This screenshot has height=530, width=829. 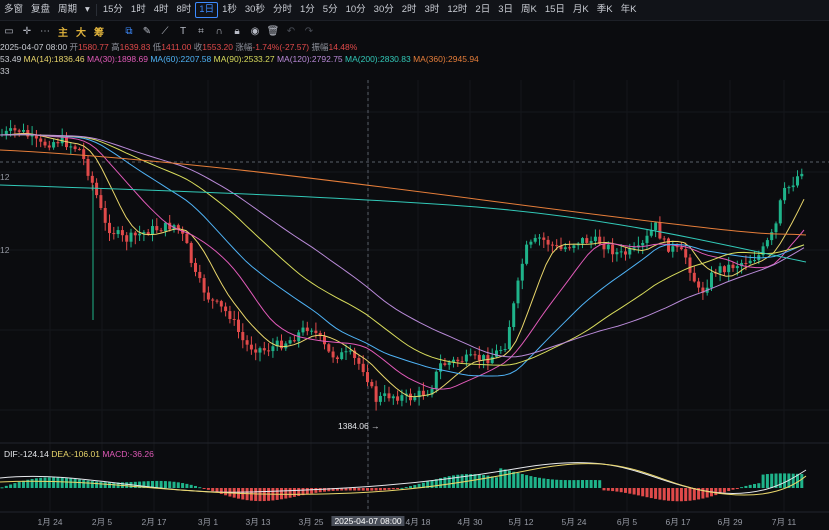 What do you see at coordinates (102, 522) in the screenshot?
I see `x-axis-label: 2月 5` at bounding box center [102, 522].